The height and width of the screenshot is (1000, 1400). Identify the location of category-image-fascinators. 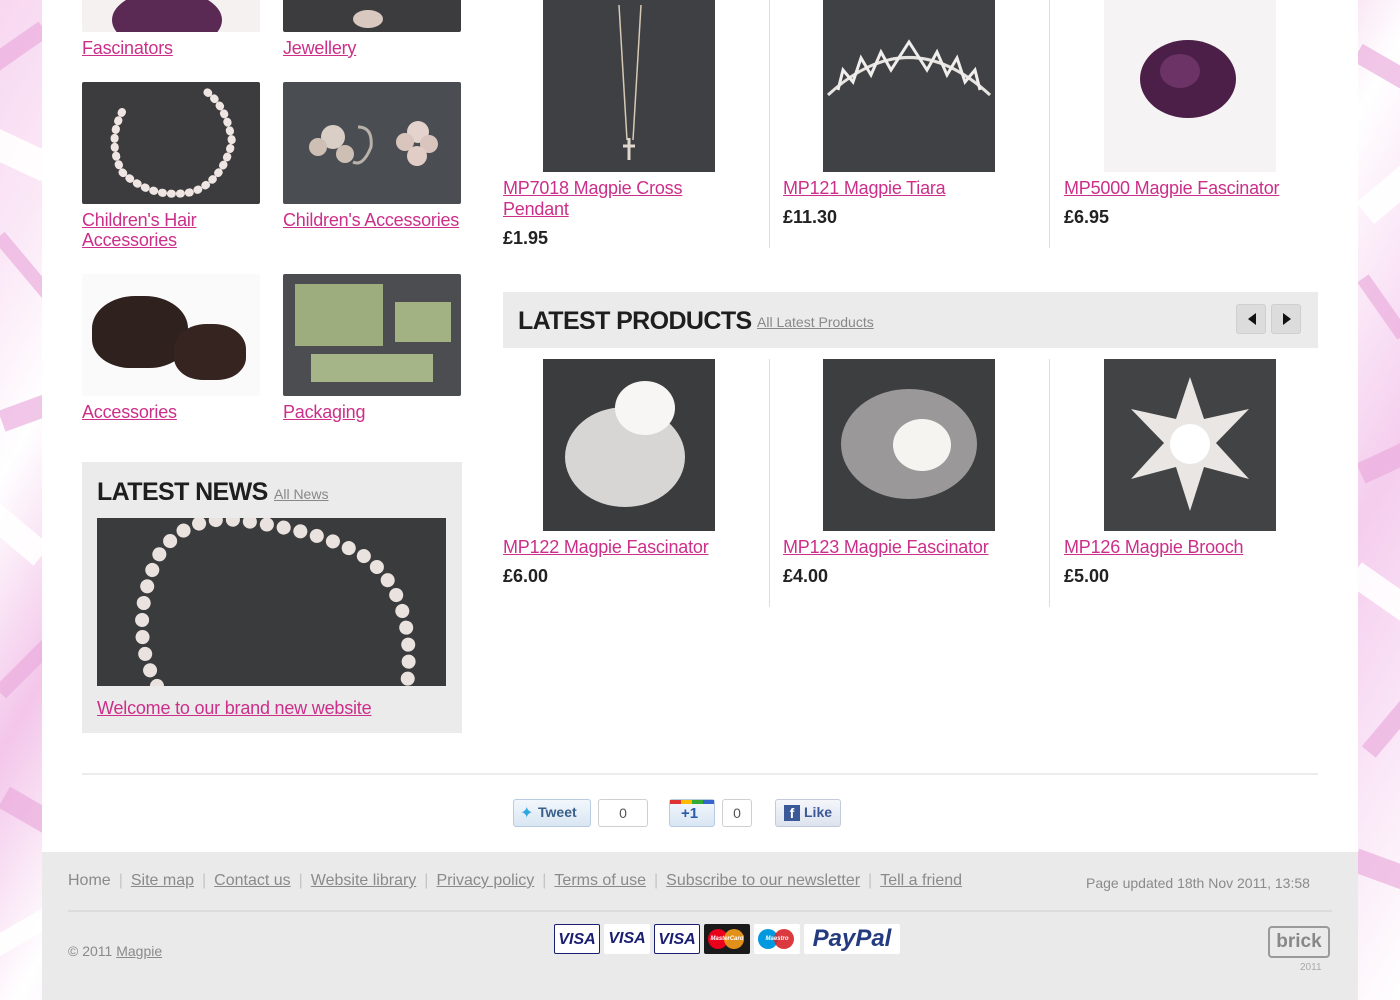
(171, 16).